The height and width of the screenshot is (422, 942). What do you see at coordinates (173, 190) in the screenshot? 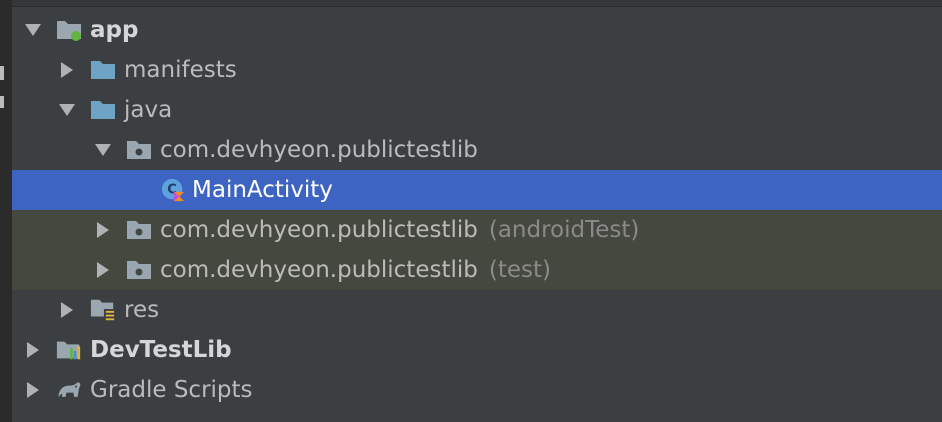
I see `kotlin-class-icon: C` at bounding box center [173, 190].